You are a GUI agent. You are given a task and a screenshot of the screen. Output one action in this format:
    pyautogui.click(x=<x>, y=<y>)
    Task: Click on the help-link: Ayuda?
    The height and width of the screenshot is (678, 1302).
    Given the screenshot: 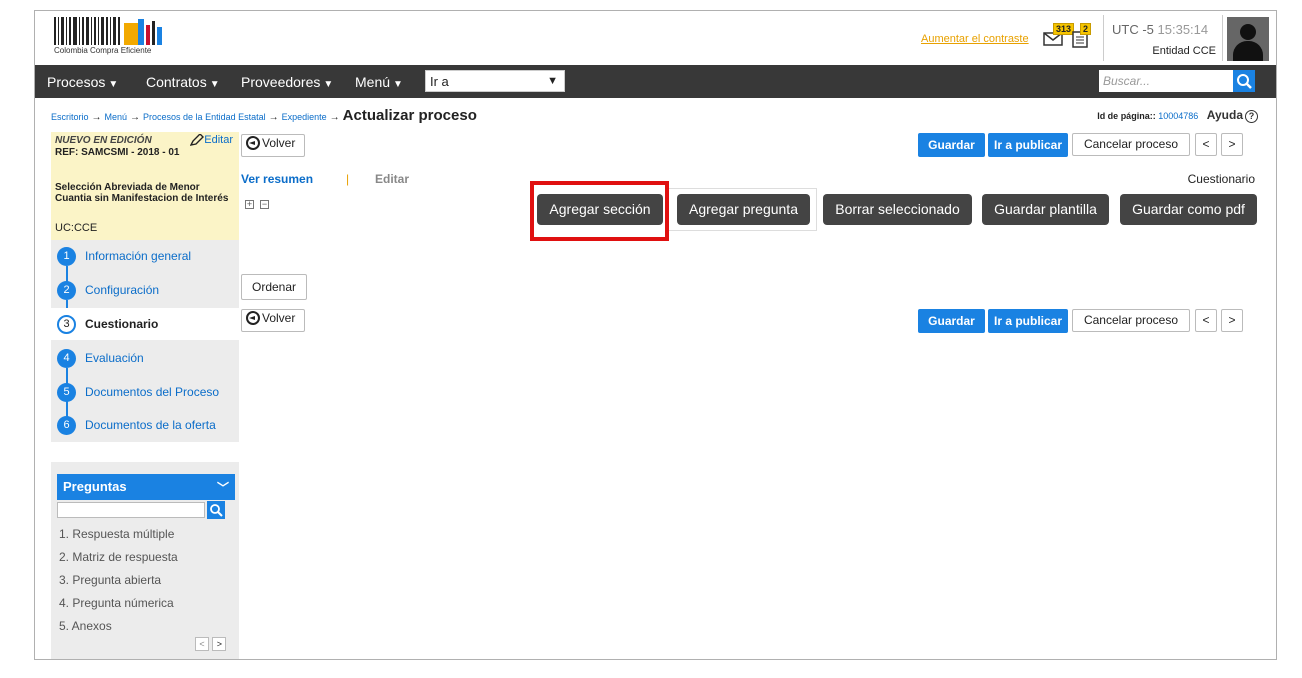 What is the action you would take?
    pyautogui.click(x=1232, y=115)
    